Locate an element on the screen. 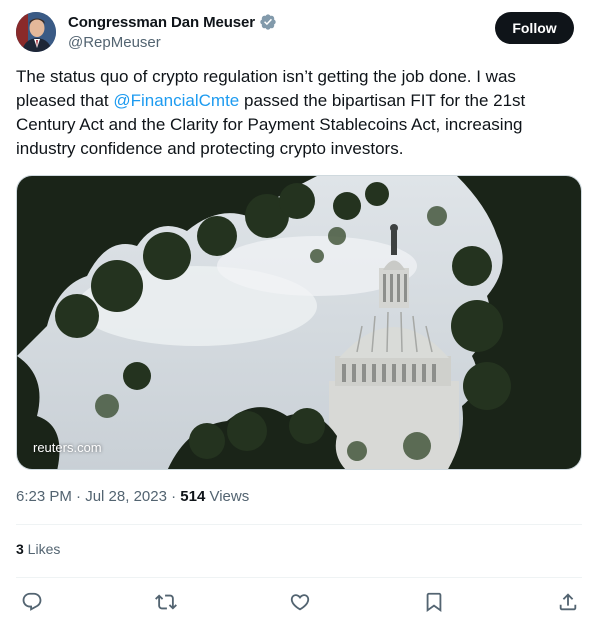 Image resolution: width=598 pixels, height=625 pixels. likes-count: 3 is located at coordinates (20, 549).